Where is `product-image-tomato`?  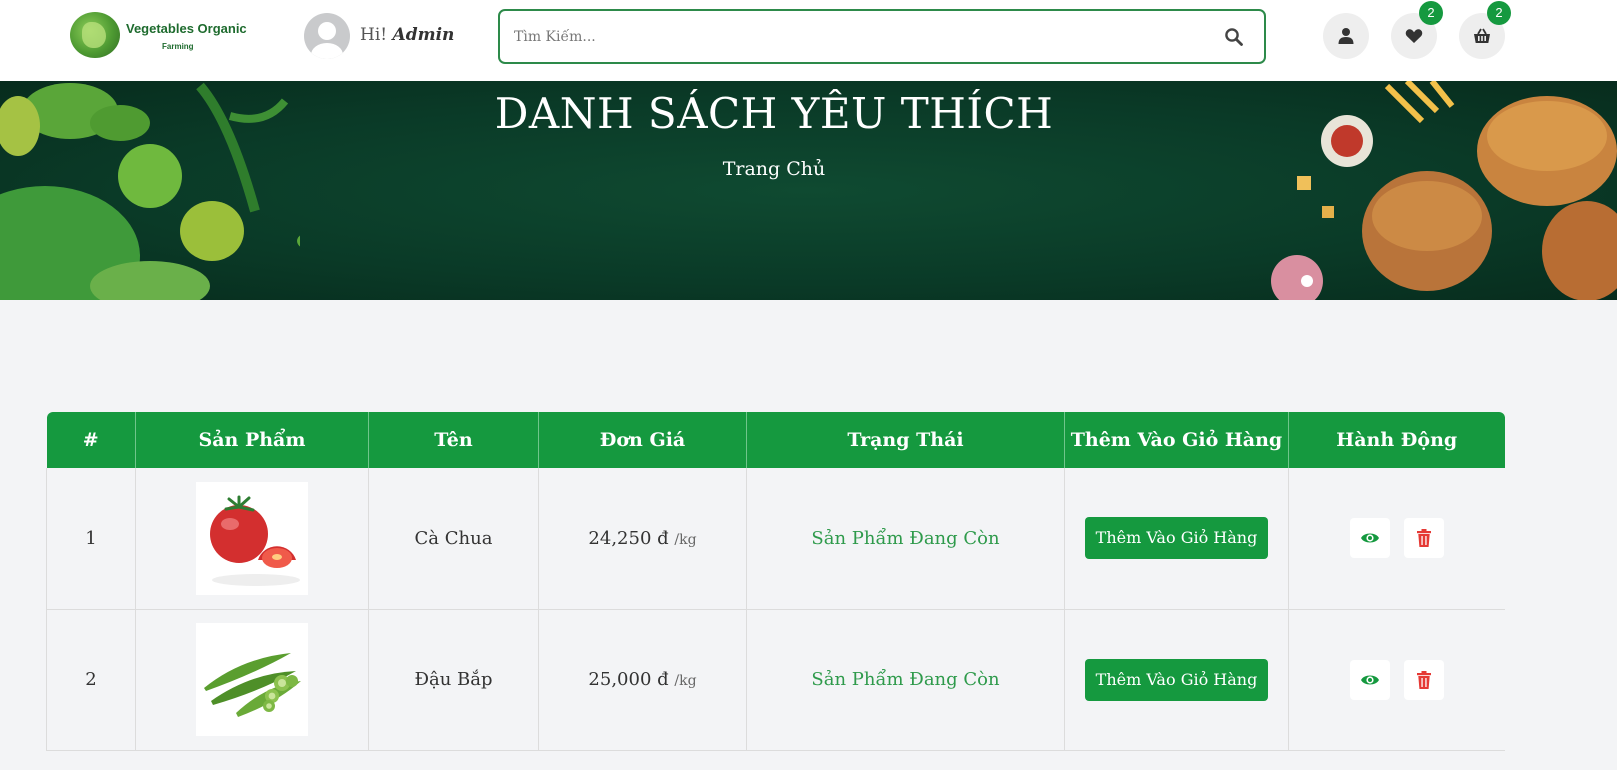 product-image-tomato is located at coordinates (252, 538).